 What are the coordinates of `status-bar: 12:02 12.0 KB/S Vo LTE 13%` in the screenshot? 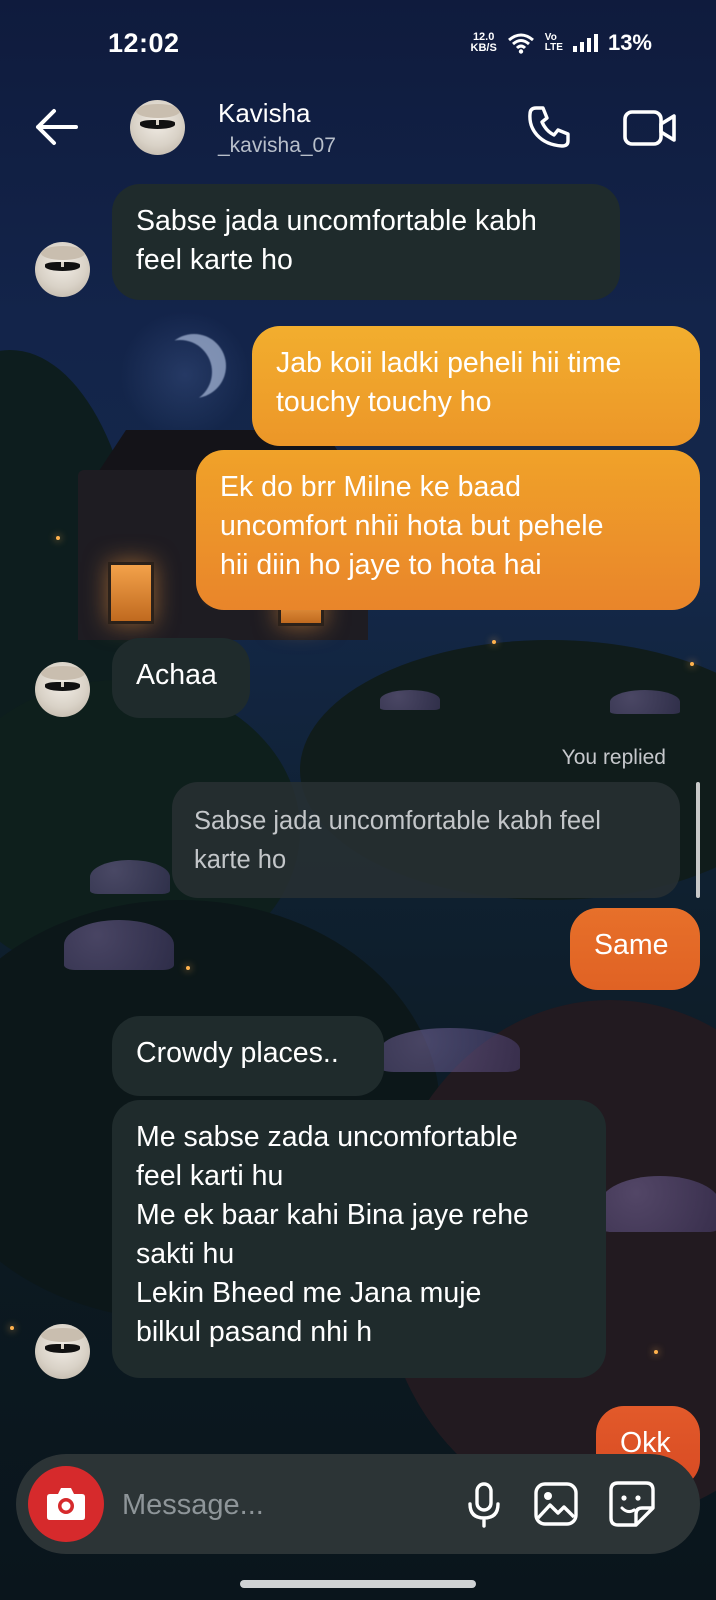 It's located at (358, 45).